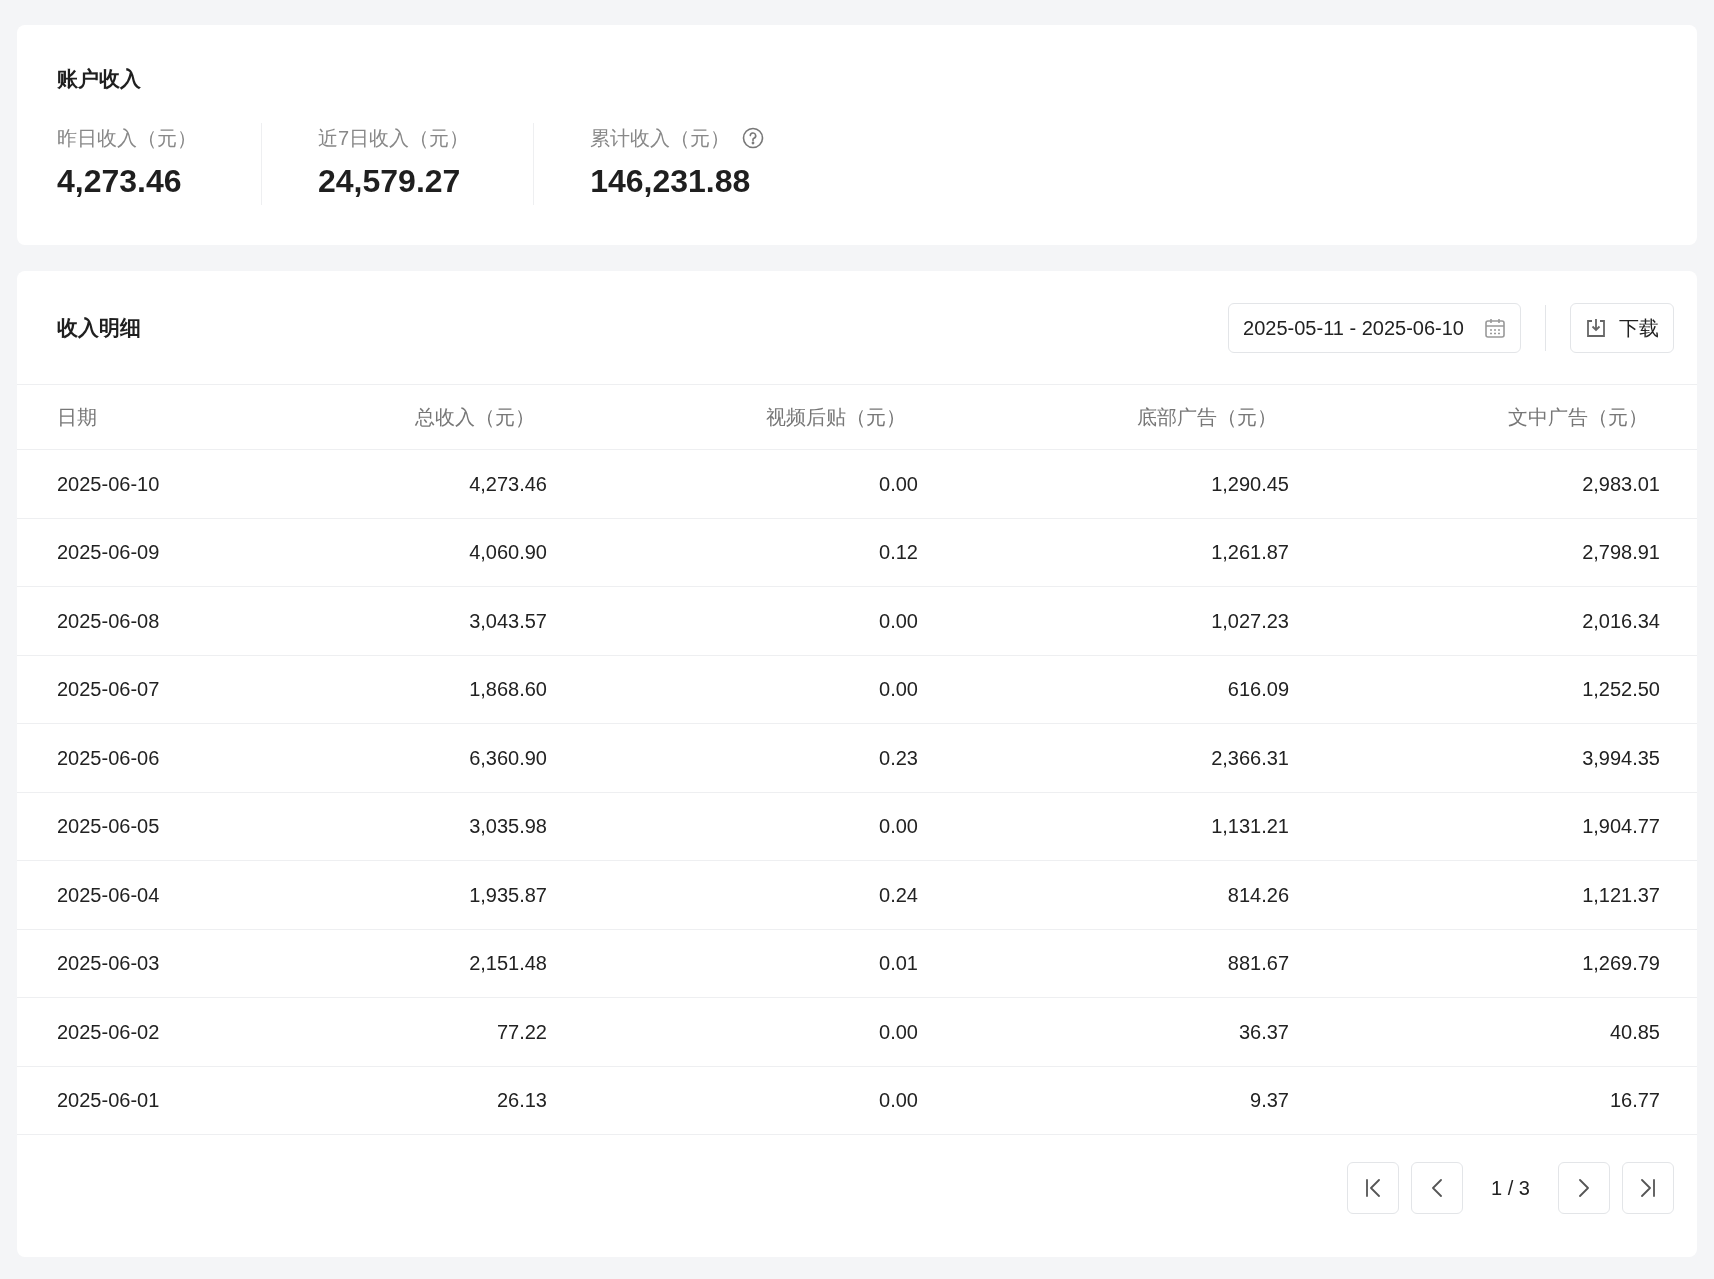 The height and width of the screenshot is (1279, 1714). What do you see at coordinates (1250, 621) in the screenshot?
I see `table-cell-text: 1,027.23` at bounding box center [1250, 621].